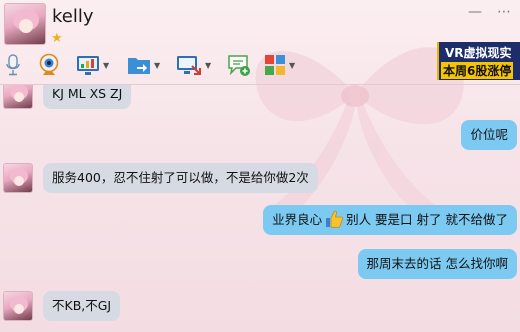  What do you see at coordinates (180, 178) in the screenshot?
I see `message-bubble-incoming: 服务400，忍不住射了可以做，不是给你做2次` at bounding box center [180, 178].